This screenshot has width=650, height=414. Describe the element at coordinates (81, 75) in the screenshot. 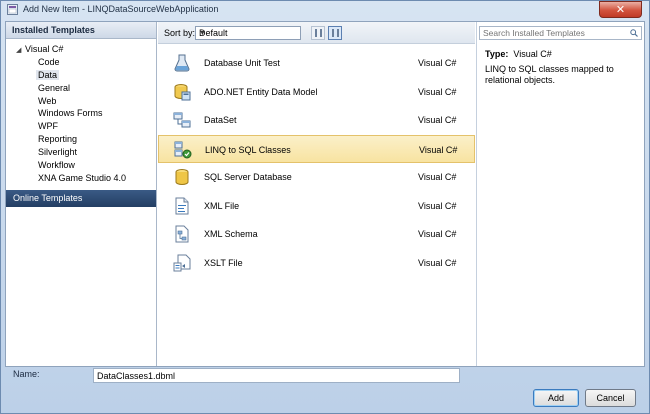

I see `tree-node-data: Data` at that location.